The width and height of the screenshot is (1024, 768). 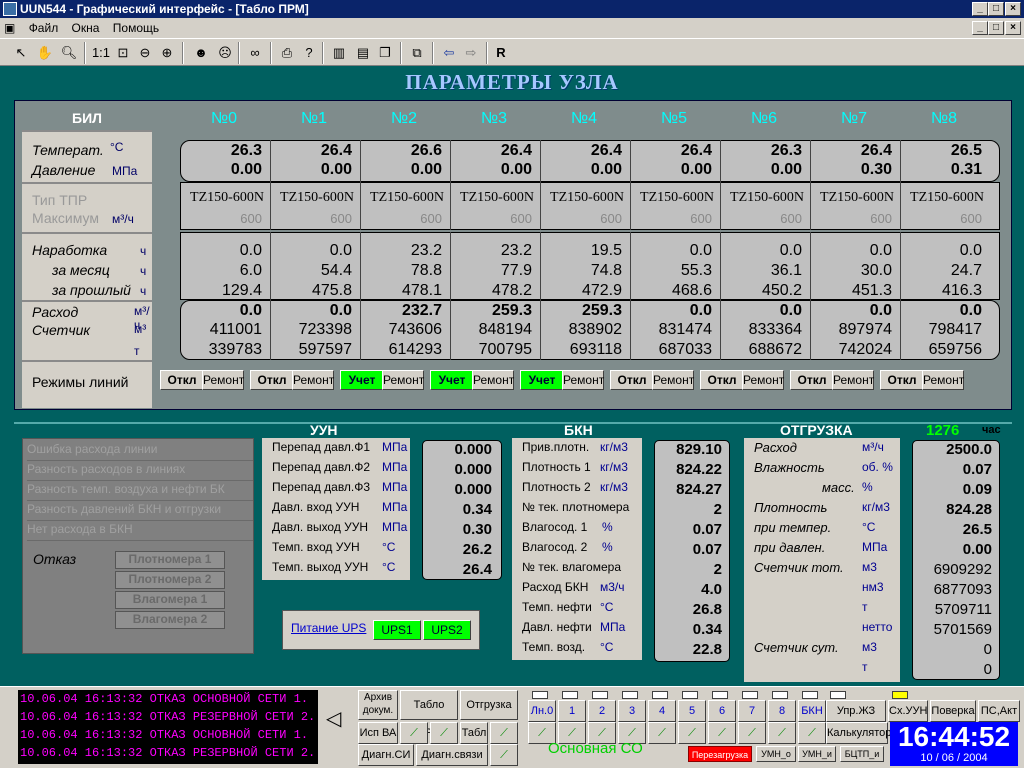 What do you see at coordinates (414, 733) in the screenshot?
I see `trend1-icon: ⟋` at bounding box center [414, 733].